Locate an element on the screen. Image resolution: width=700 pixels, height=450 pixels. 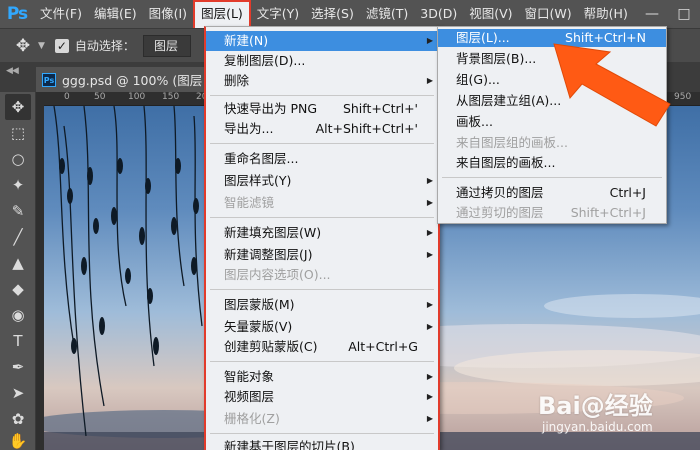
watermark-url: jingyan.baidu.com is located at coordinates (597, 427).